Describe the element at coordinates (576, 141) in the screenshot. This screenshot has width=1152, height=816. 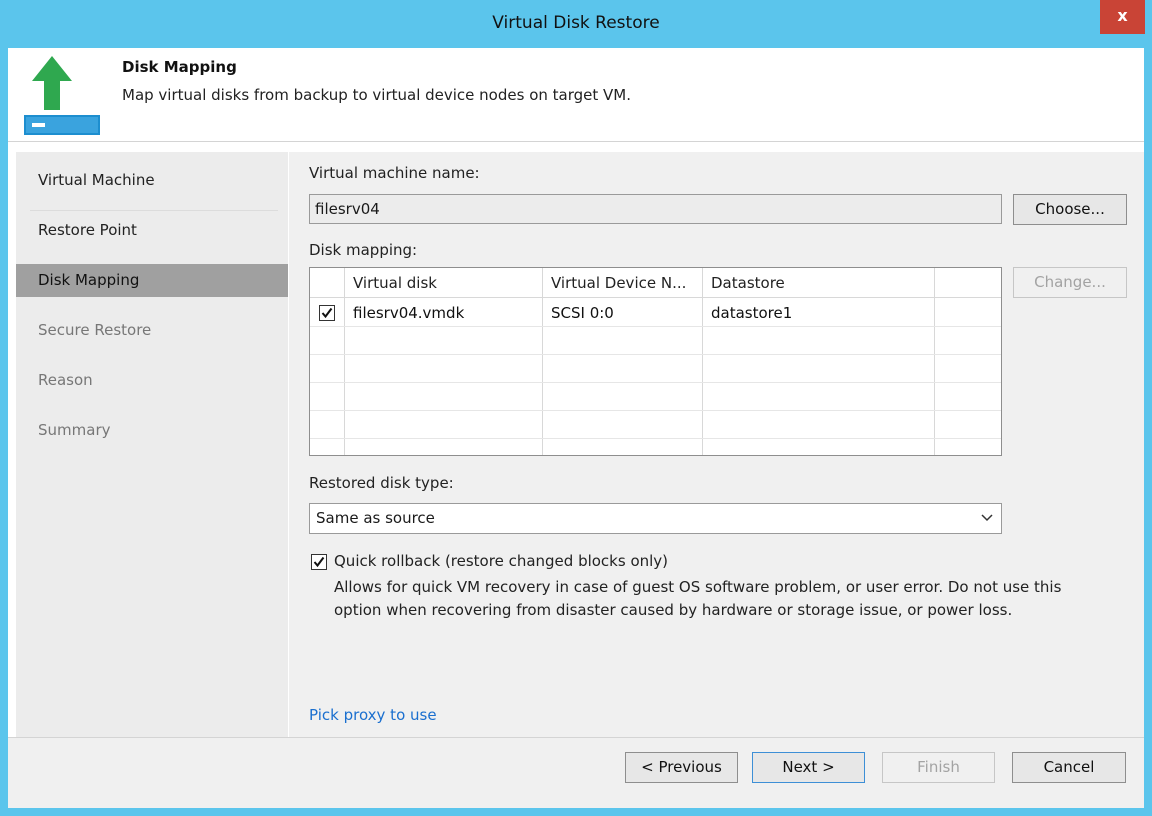
I see `header-divider` at that location.